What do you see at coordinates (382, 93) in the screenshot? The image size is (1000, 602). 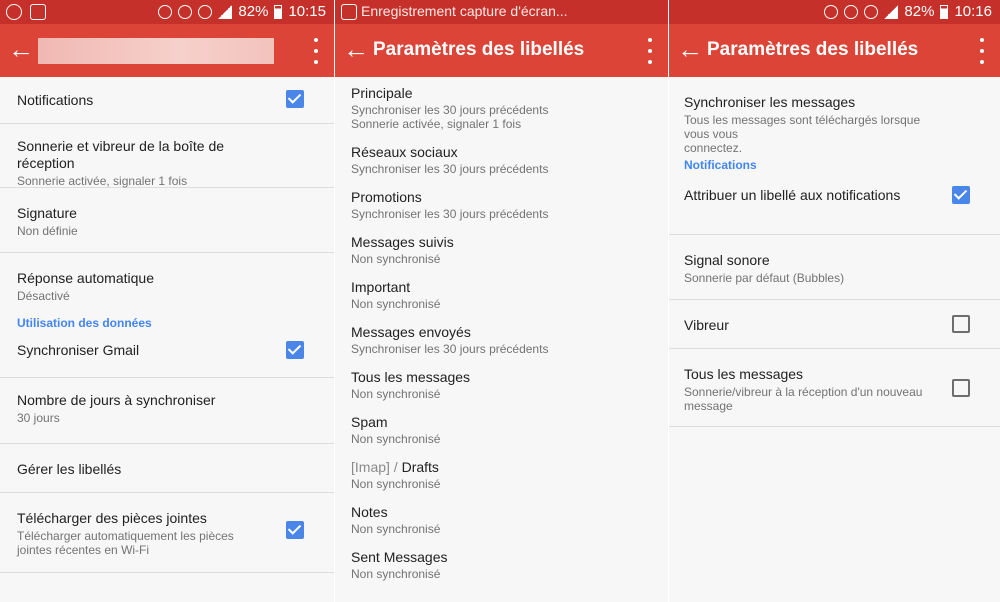 I see `label-title: Principale` at bounding box center [382, 93].